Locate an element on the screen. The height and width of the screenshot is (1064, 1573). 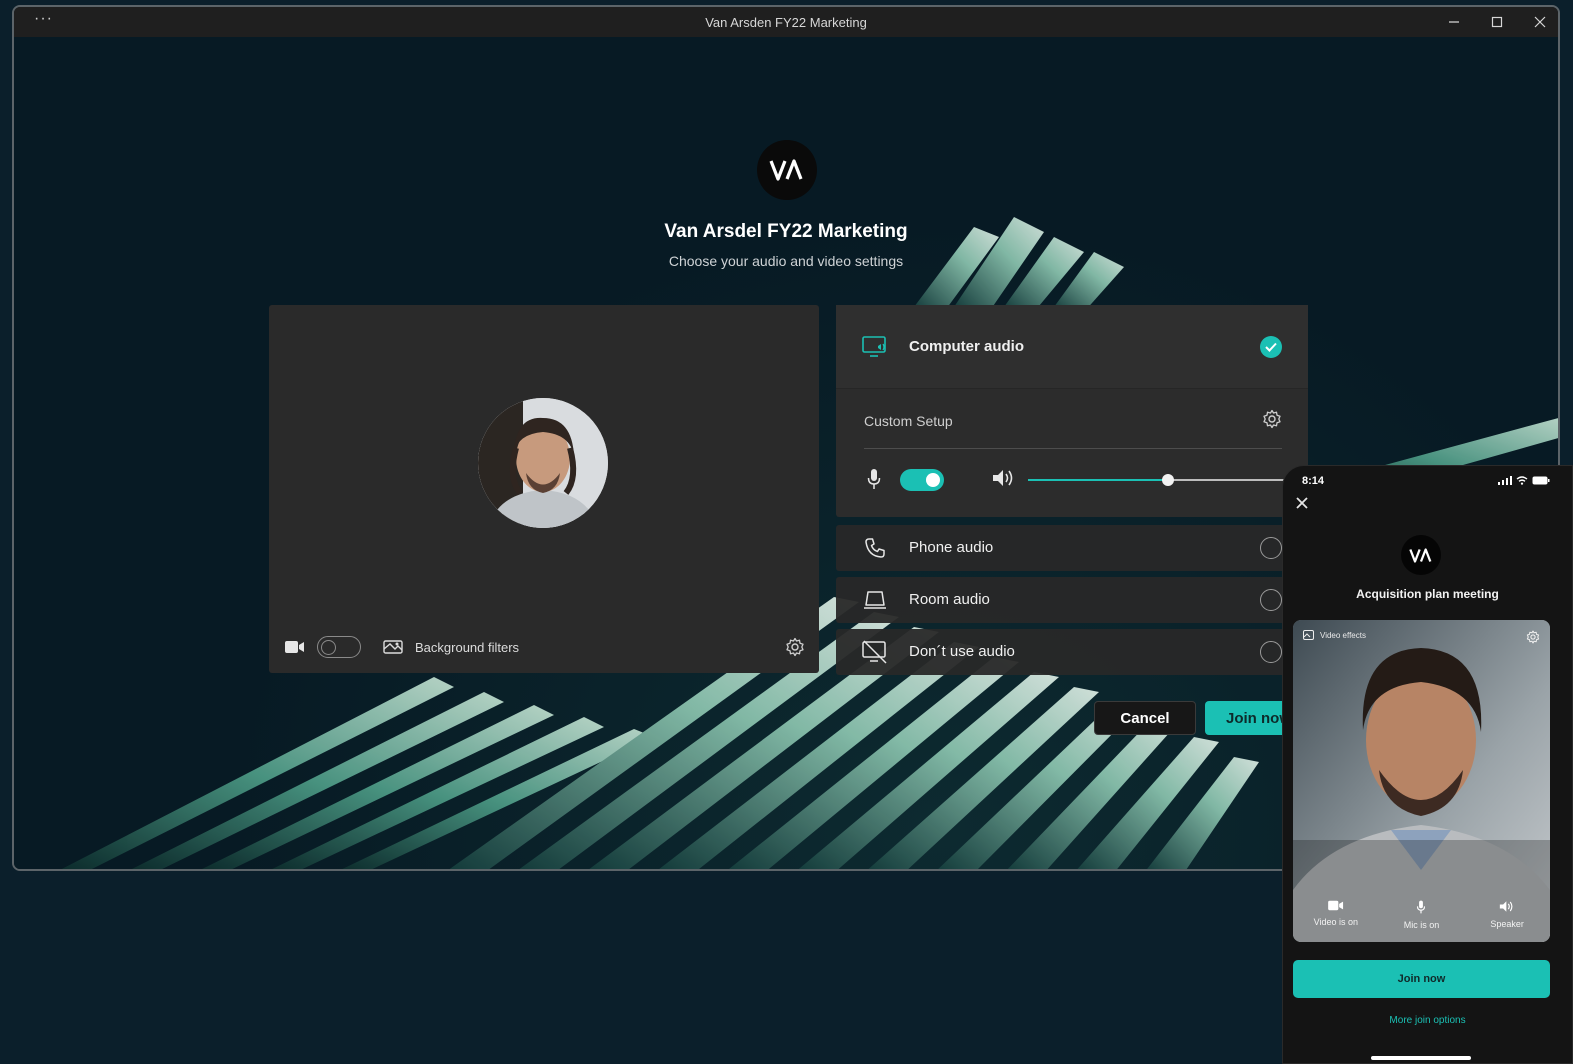
close-window-button is located at coordinates (1538, 22).